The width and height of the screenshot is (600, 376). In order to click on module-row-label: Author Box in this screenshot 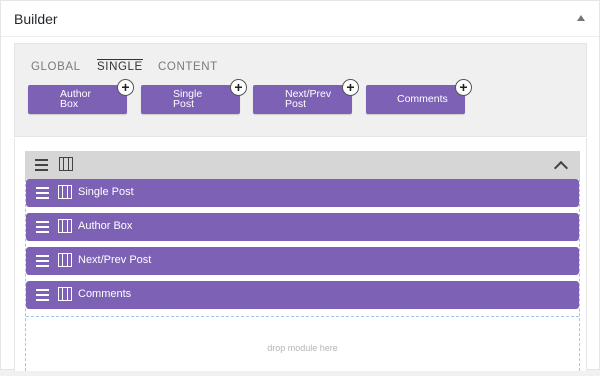, I will do `click(105, 226)`.